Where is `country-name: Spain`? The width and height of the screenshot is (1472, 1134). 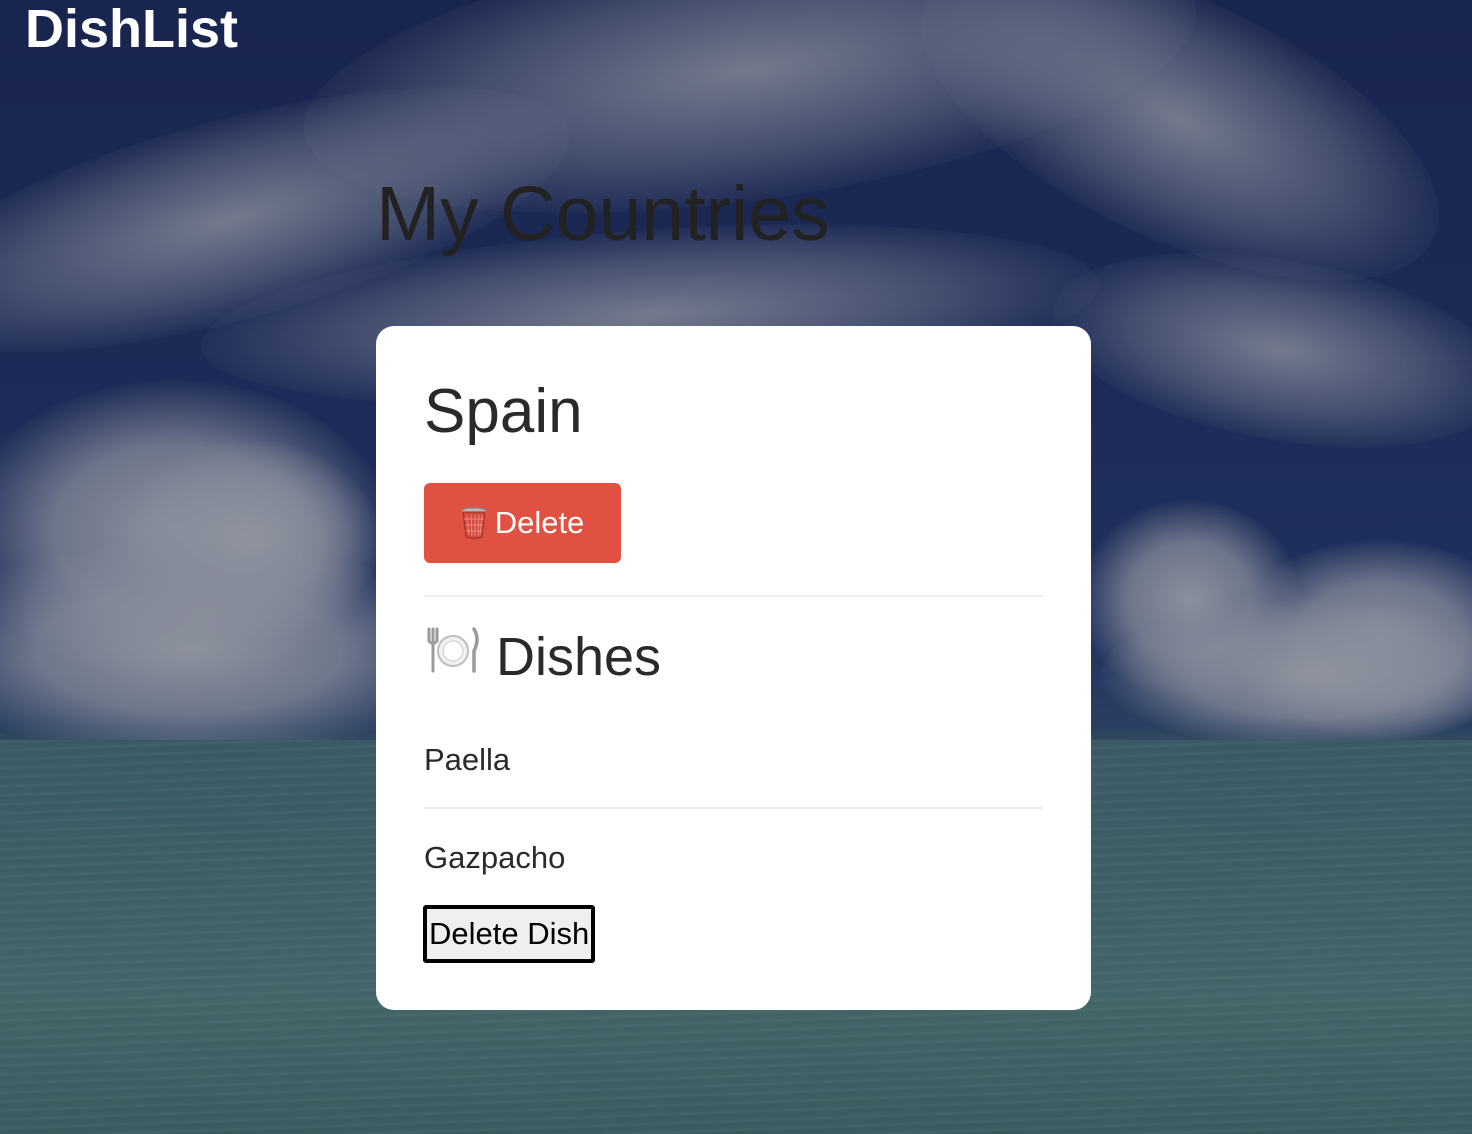 country-name: Spain is located at coordinates (503, 411).